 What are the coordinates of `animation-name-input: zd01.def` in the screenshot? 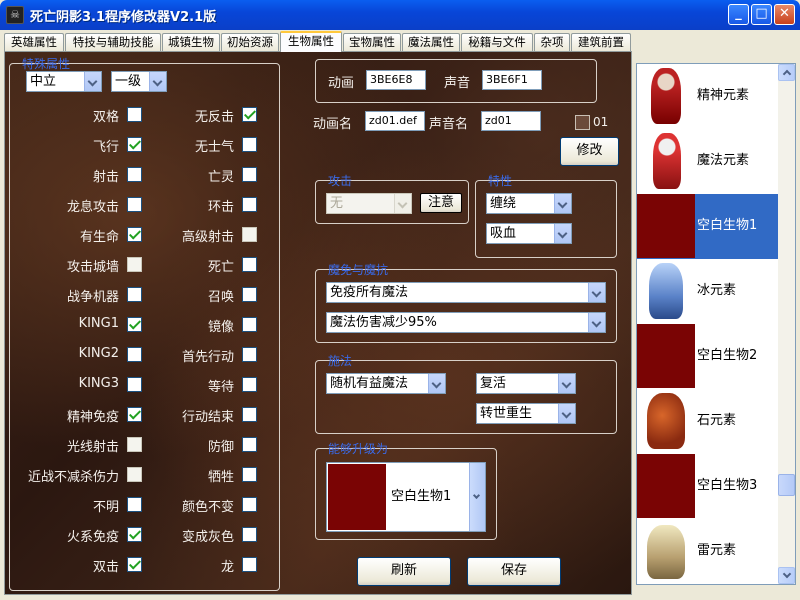 It's located at (395, 121).